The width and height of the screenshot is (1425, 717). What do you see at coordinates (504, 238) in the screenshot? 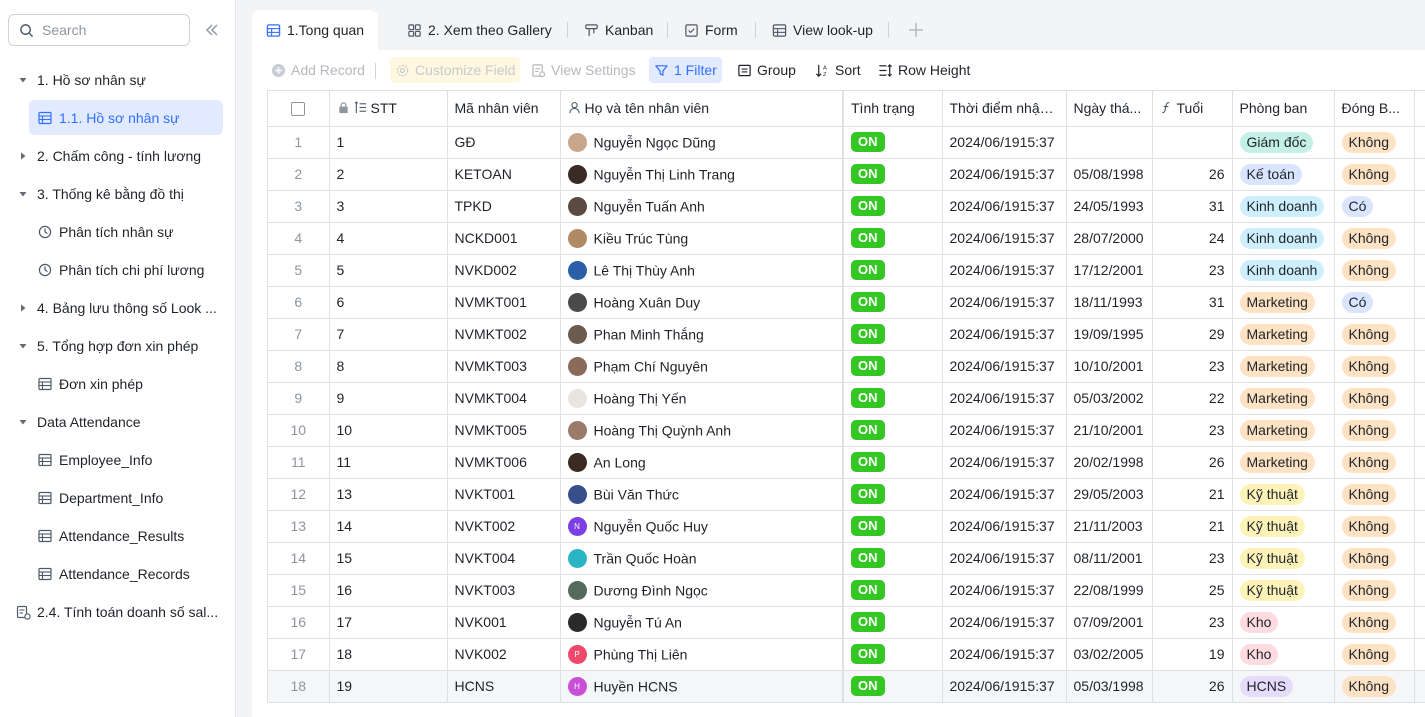
I see `ma-nhan-vien-cell: NCKD001` at bounding box center [504, 238].